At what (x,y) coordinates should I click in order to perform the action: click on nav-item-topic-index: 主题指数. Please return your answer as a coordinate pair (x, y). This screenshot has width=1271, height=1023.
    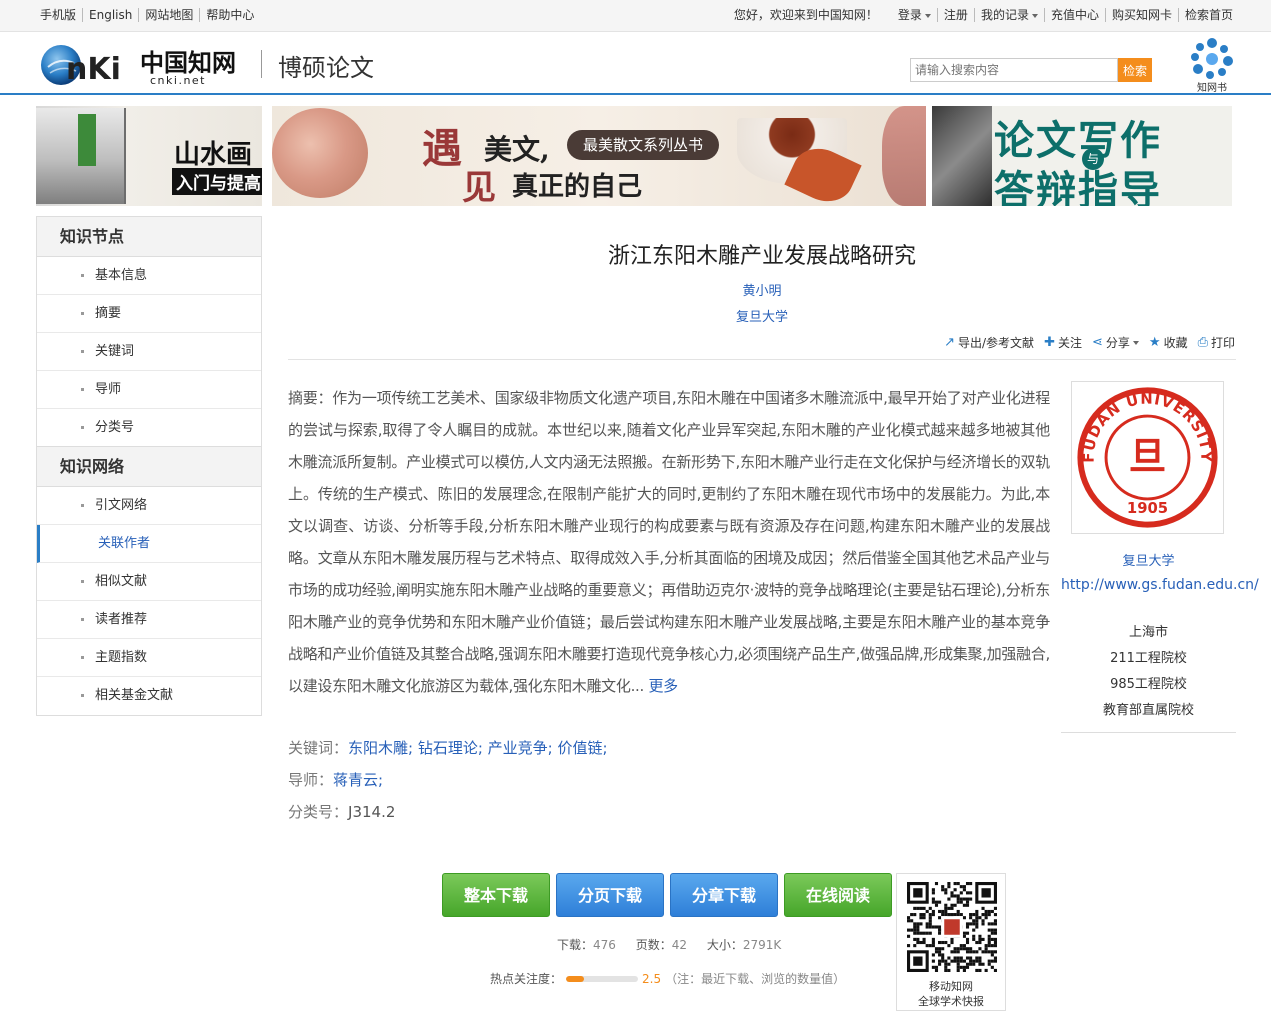
    Looking at the image, I should click on (149, 658).